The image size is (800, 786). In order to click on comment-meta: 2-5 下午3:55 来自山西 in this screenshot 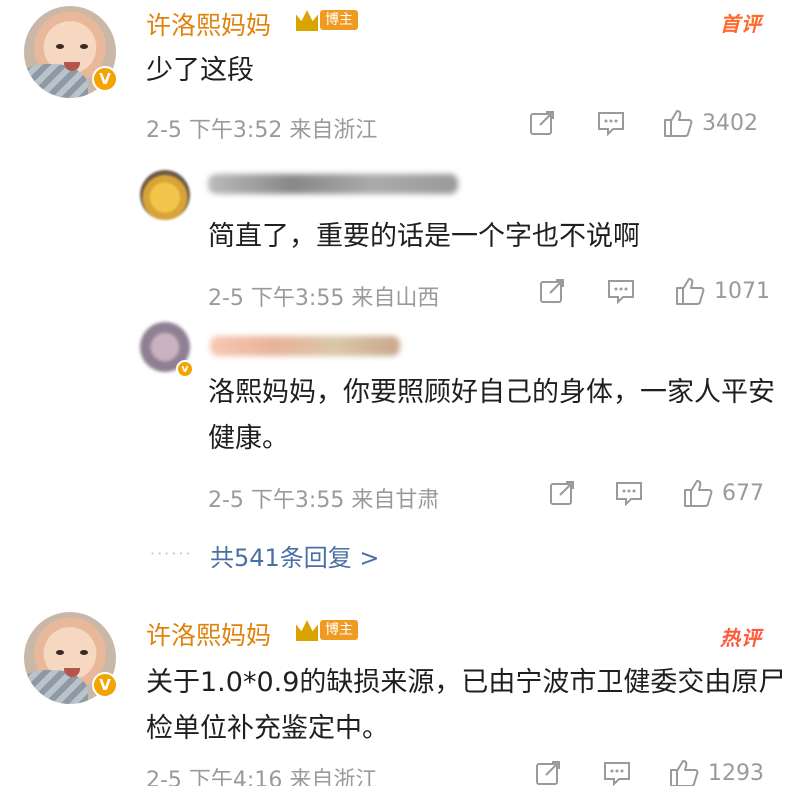, I will do `click(324, 298)`.